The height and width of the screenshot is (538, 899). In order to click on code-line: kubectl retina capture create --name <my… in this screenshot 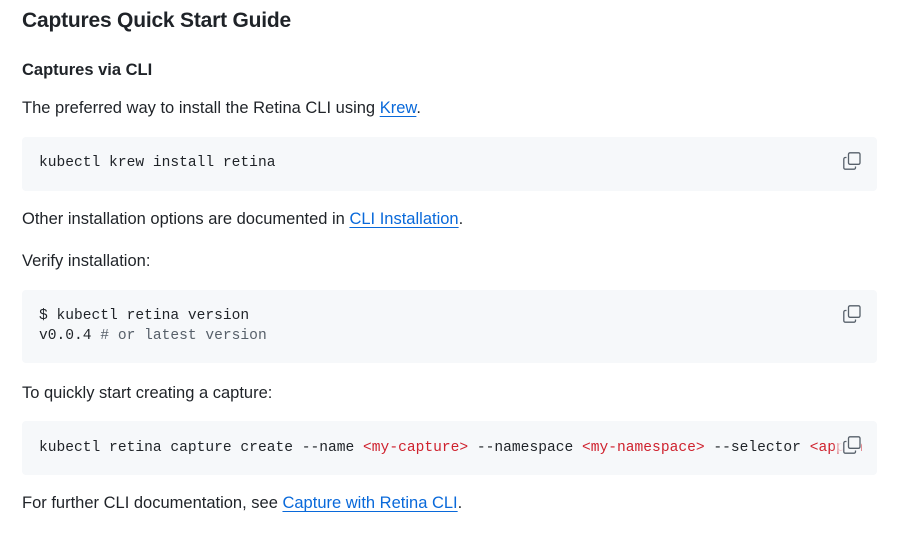, I will do `click(450, 448)`.